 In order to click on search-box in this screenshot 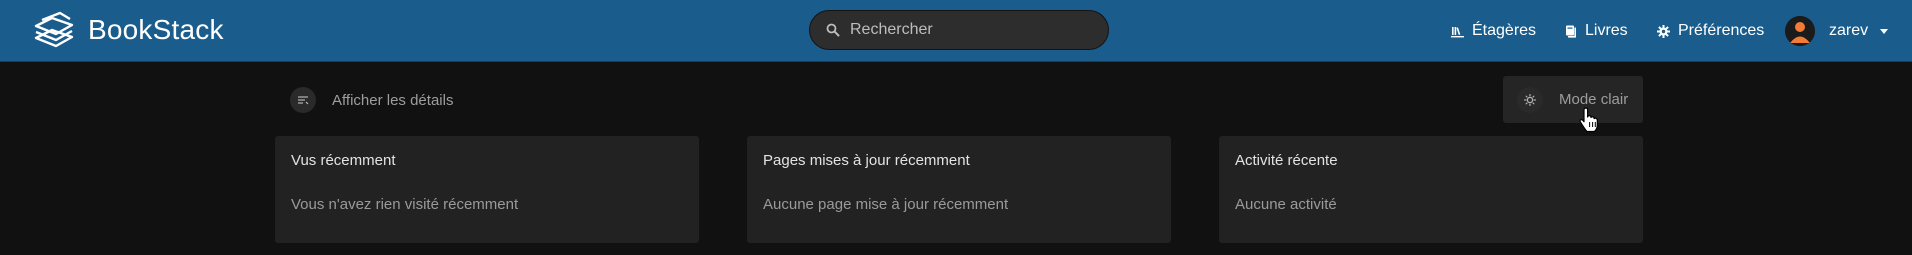, I will do `click(959, 30)`.